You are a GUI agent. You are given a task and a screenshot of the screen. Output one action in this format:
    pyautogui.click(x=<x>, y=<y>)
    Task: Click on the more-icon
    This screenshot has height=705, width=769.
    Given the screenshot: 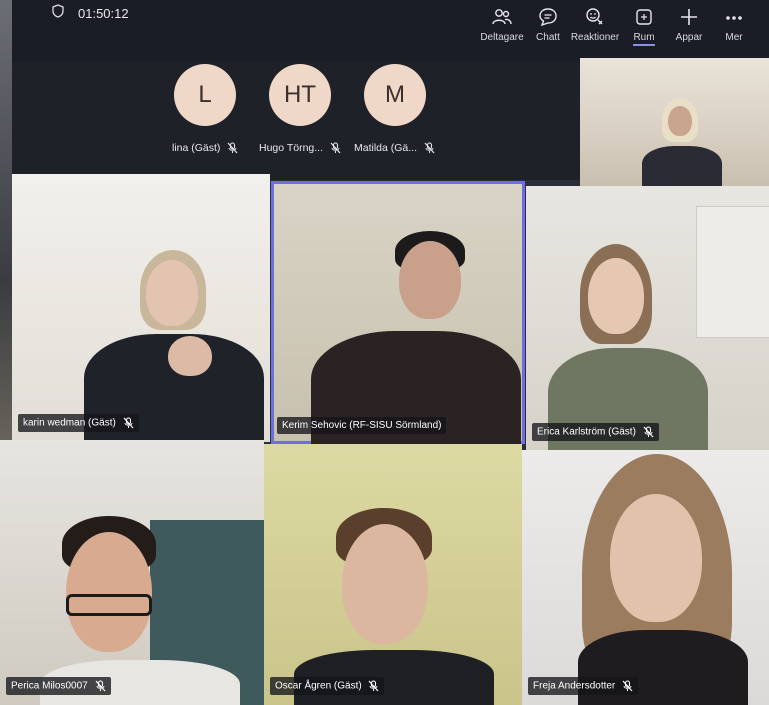 What is the action you would take?
    pyautogui.click(x=734, y=18)
    